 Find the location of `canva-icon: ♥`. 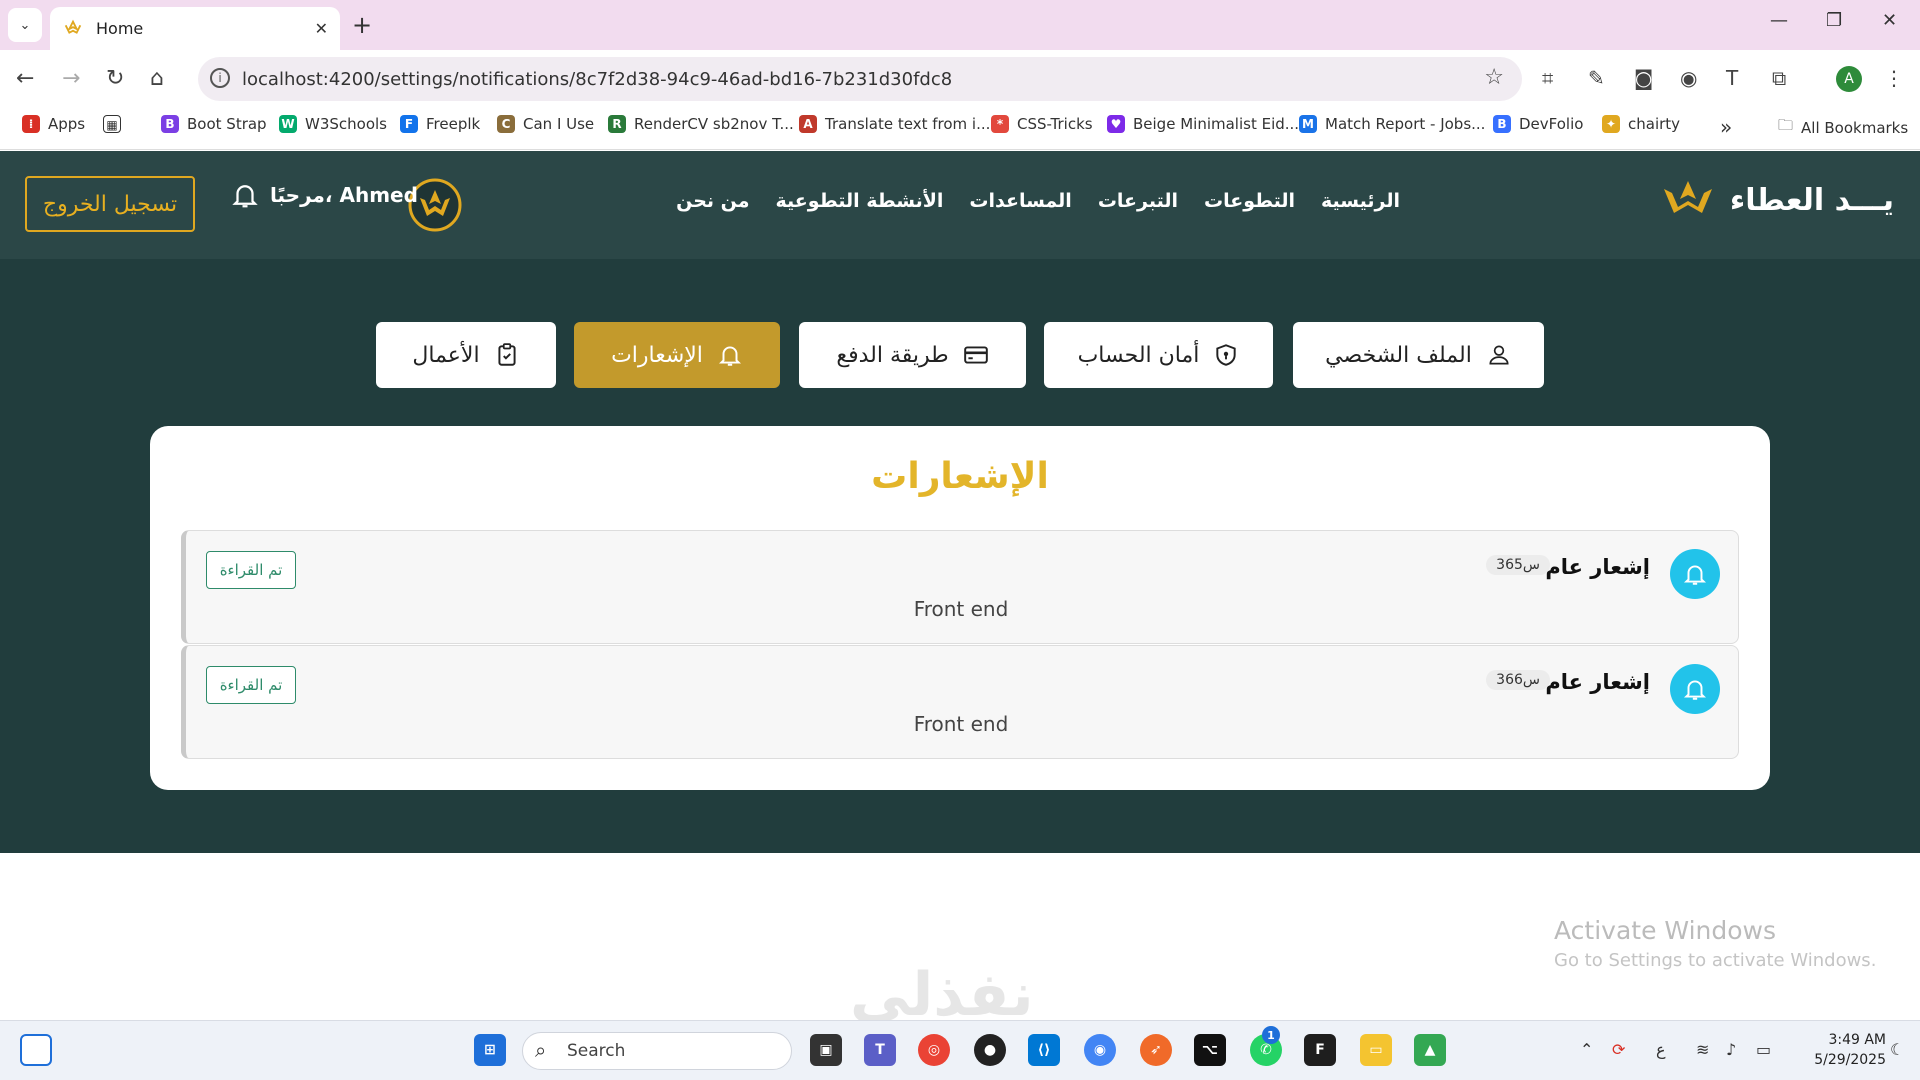

canva-icon: ♥ is located at coordinates (1116, 124).